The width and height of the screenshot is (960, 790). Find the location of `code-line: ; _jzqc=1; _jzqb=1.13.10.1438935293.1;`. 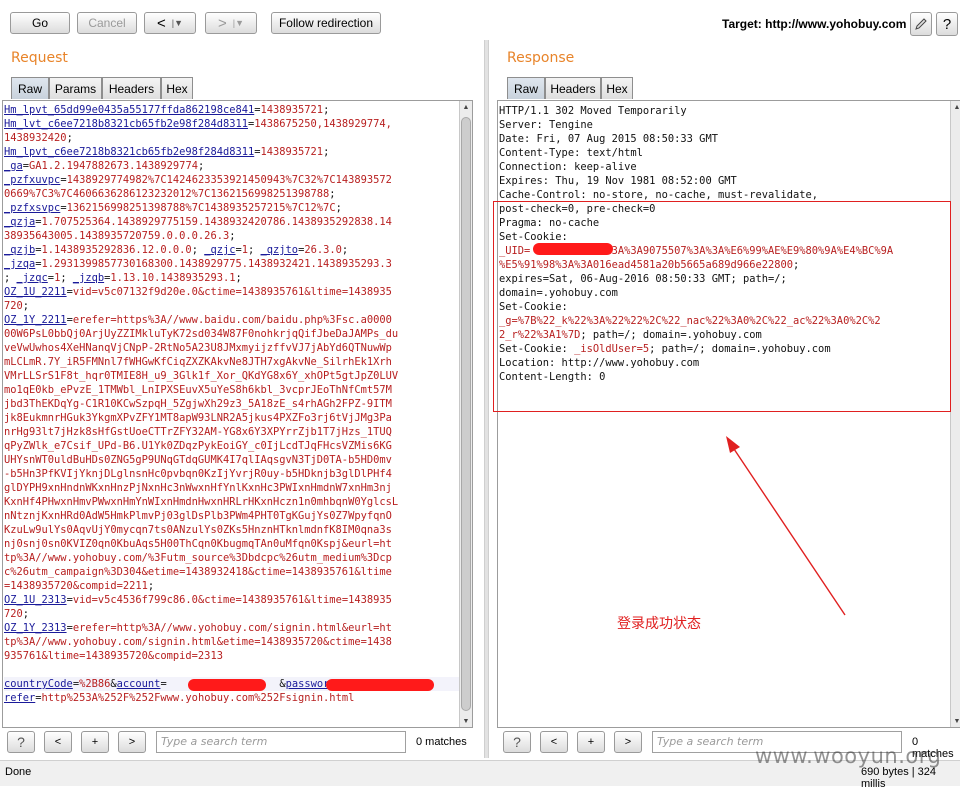

code-line: ; _jzqc=1; _jzqb=1.13.10.1438935293.1; is located at coordinates (232, 278).